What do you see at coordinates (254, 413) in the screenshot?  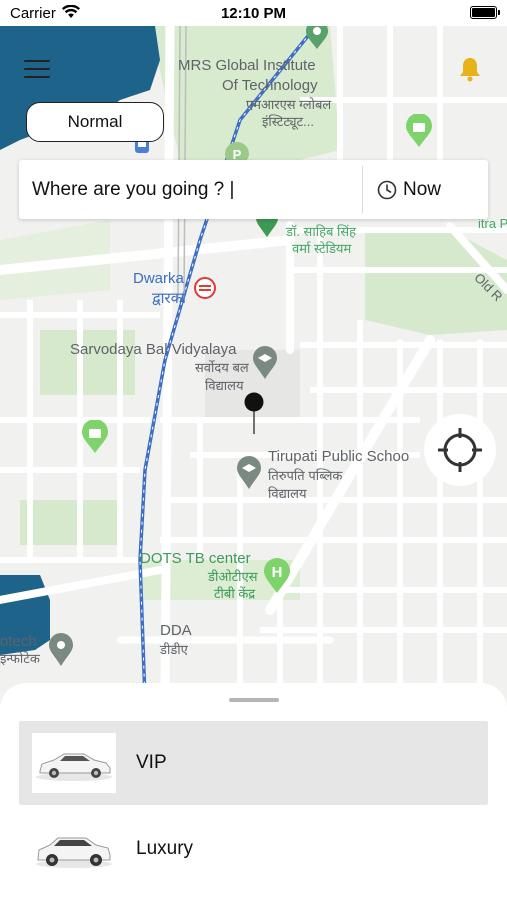 I see `pickup-location-pin-icon` at bounding box center [254, 413].